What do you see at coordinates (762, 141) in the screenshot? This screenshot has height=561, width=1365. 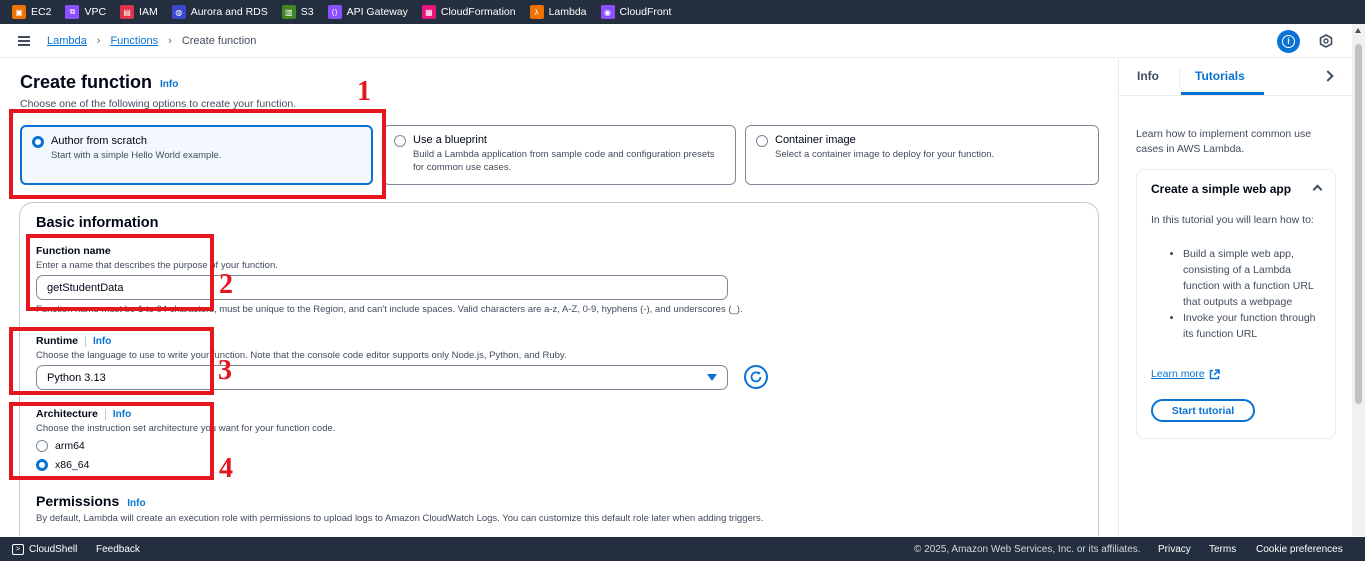 I see `radio-container-image` at bounding box center [762, 141].